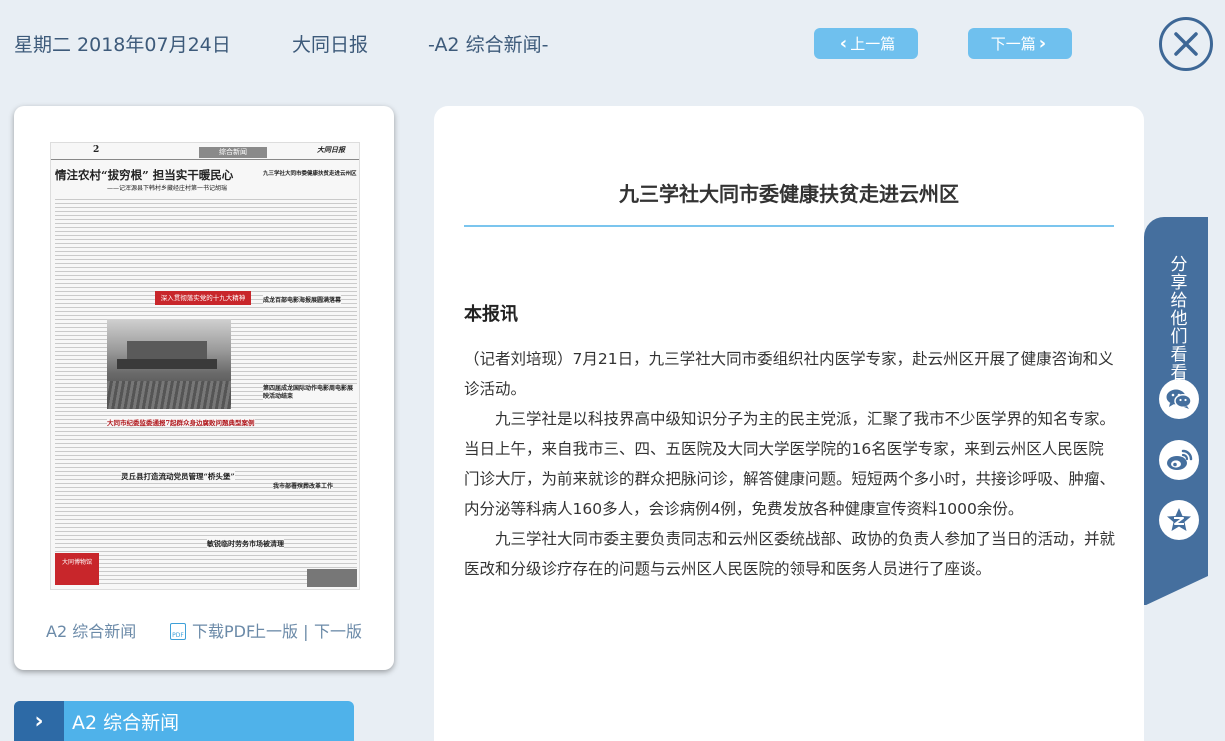 The height and width of the screenshot is (741, 1225). I want to click on thumb-headline-right-1: 九三学社大同市委健康扶贫走进云州区, so click(310, 174).